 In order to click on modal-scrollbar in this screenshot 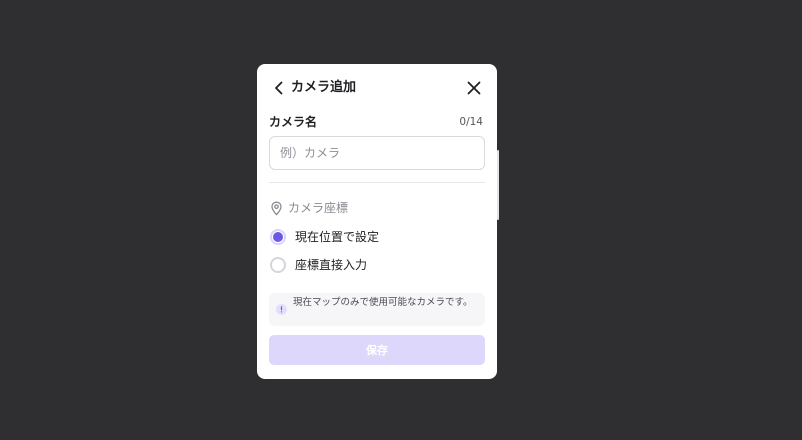, I will do `click(498, 185)`.